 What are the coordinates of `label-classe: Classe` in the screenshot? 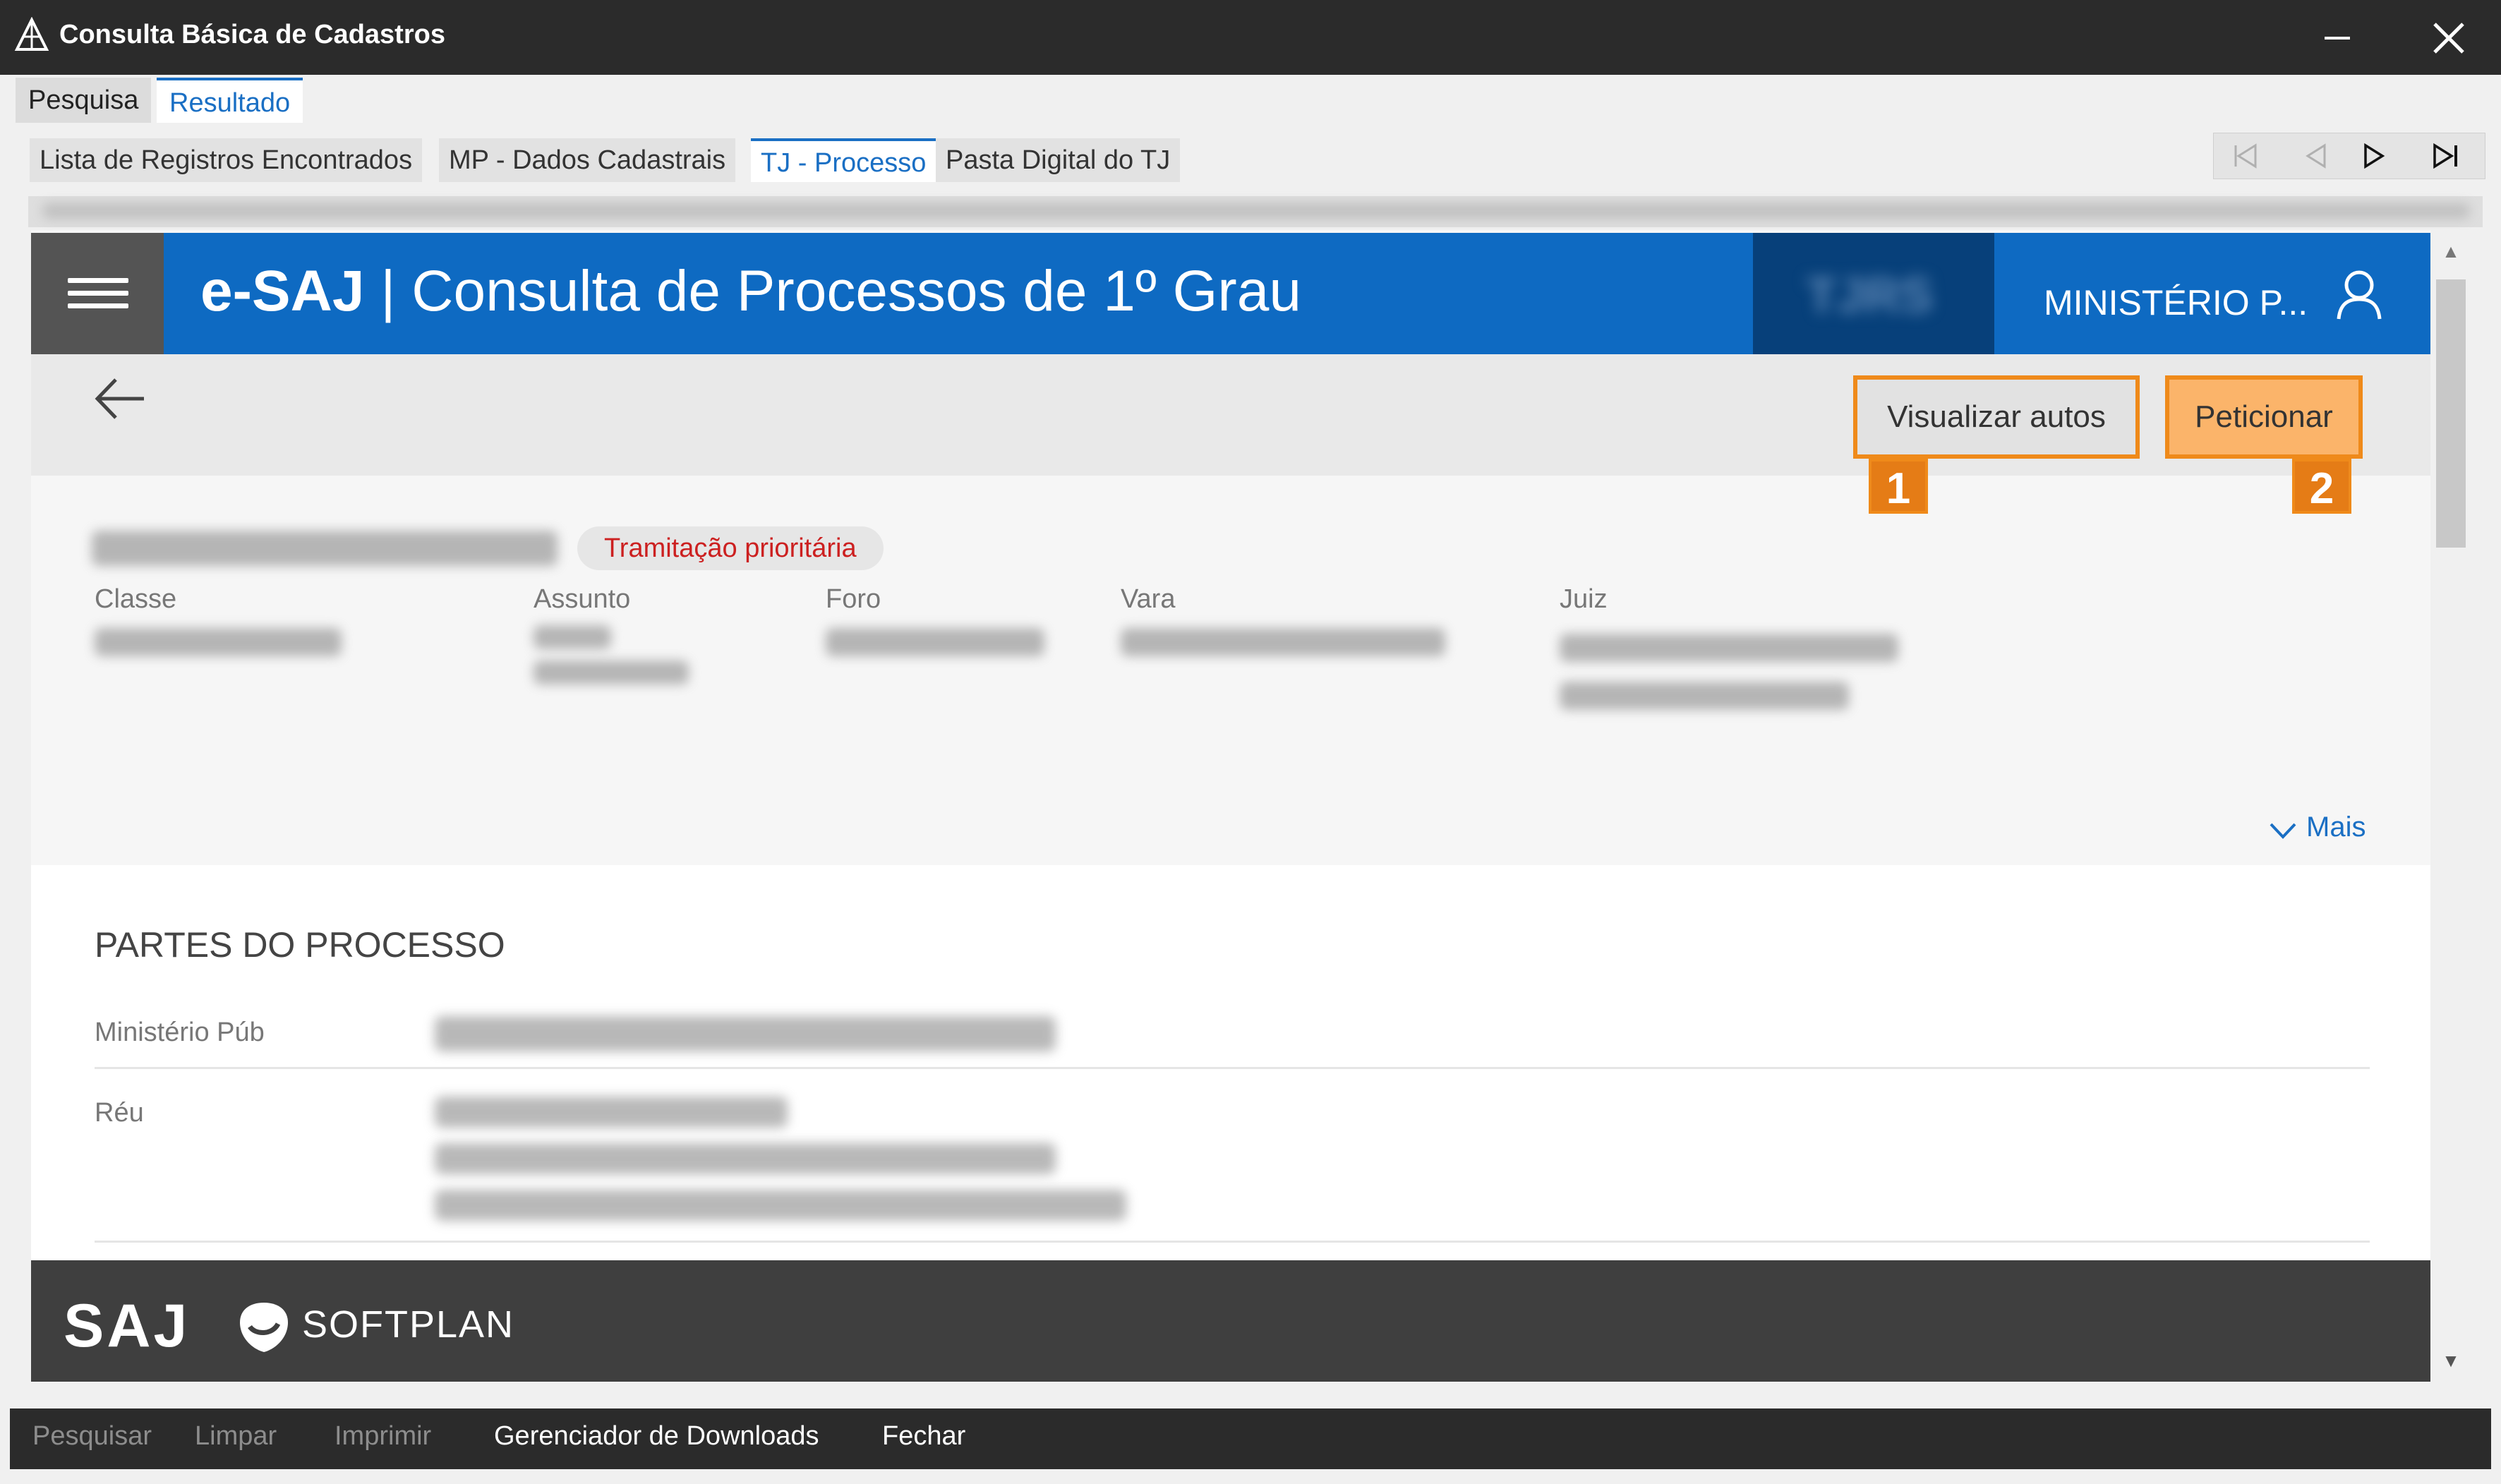 It's located at (136, 599).